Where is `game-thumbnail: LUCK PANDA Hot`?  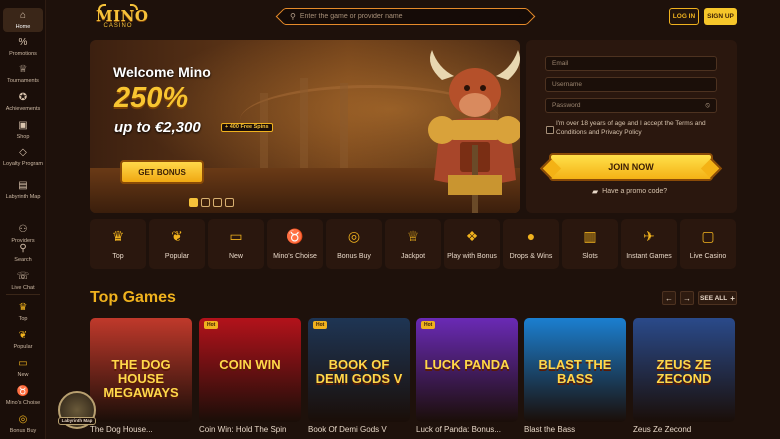 game-thumbnail: LUCK PANDA Hot is located at coordinates (467, 370).